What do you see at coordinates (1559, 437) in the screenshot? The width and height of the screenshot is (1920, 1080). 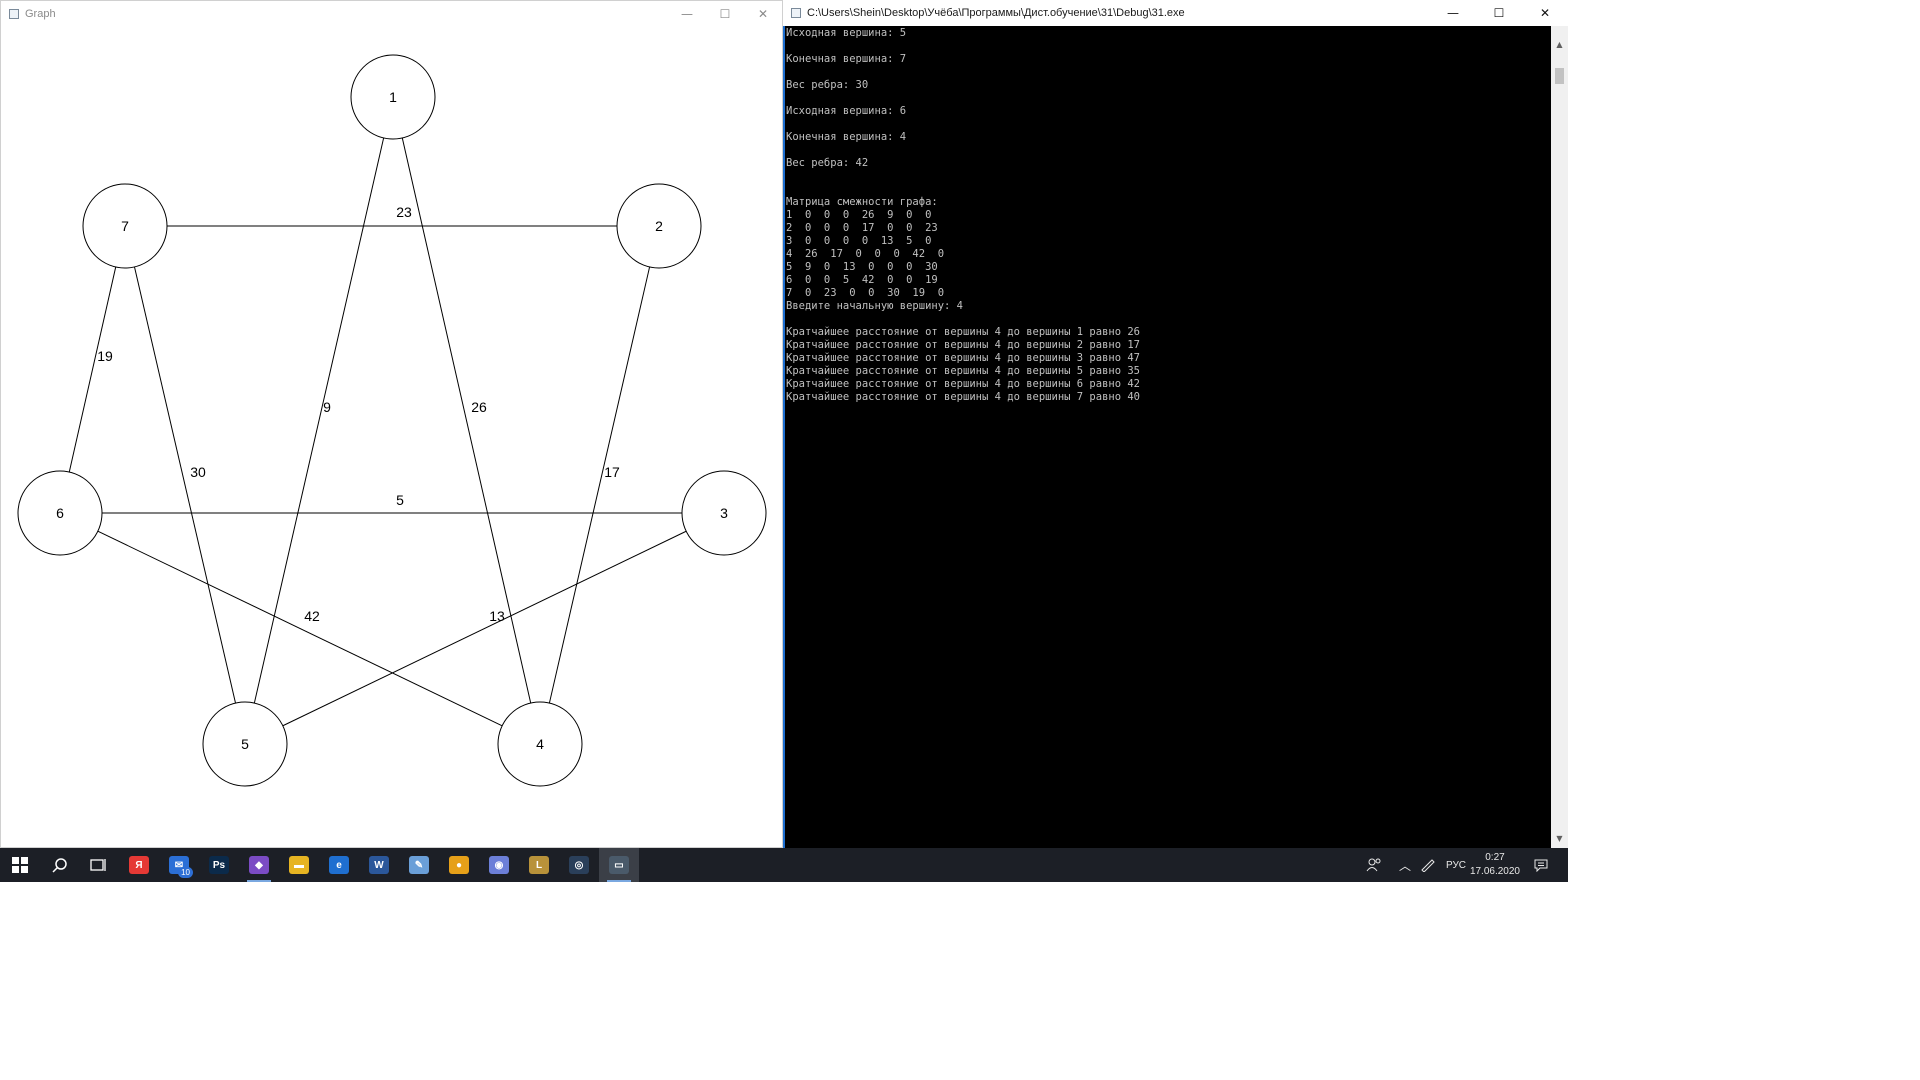 I see `console-scrollbar: ▲ ▼` at bounding box center [1559, 437].